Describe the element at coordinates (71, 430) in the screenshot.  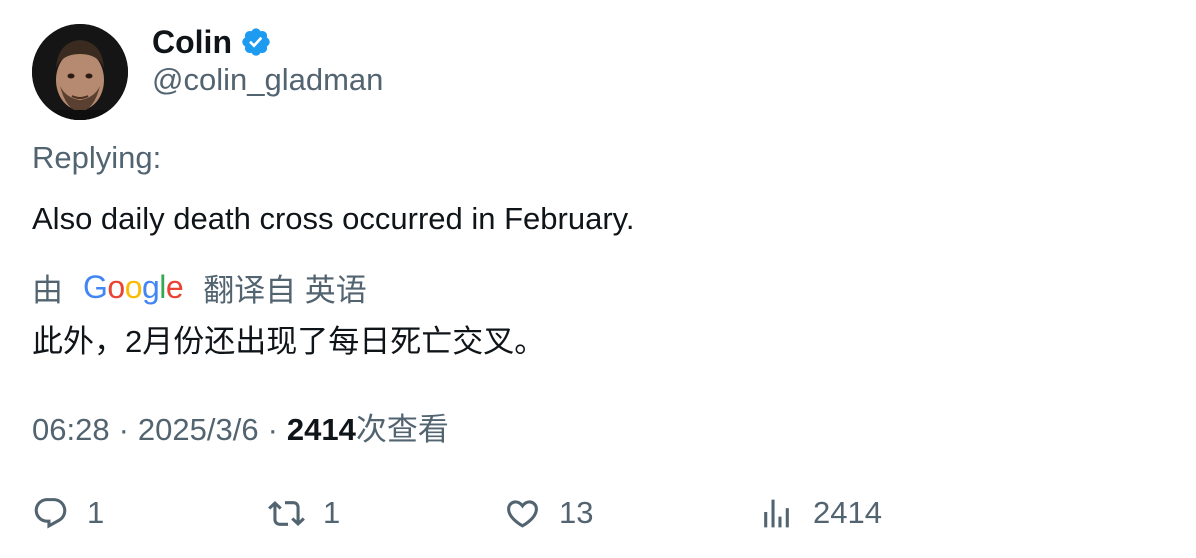
I see `tweet-time: 06:28` at that location.